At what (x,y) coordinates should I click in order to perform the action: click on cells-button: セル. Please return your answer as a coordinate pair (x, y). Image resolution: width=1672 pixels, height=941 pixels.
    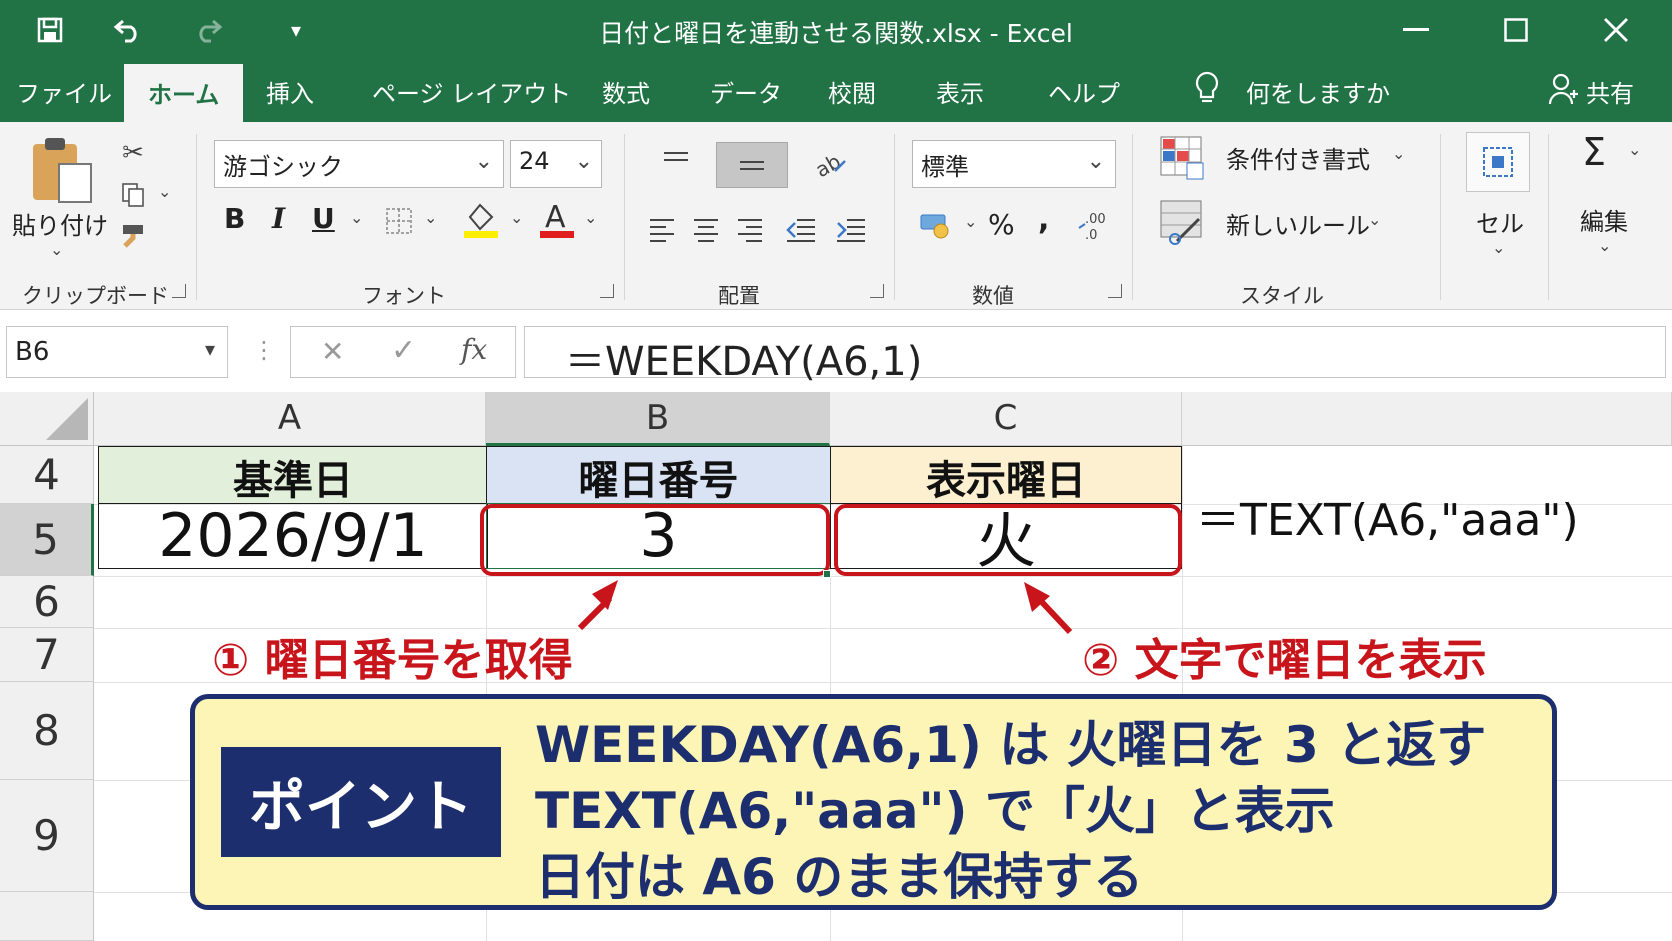
    Looking at the image, I should click on (1500, 221).